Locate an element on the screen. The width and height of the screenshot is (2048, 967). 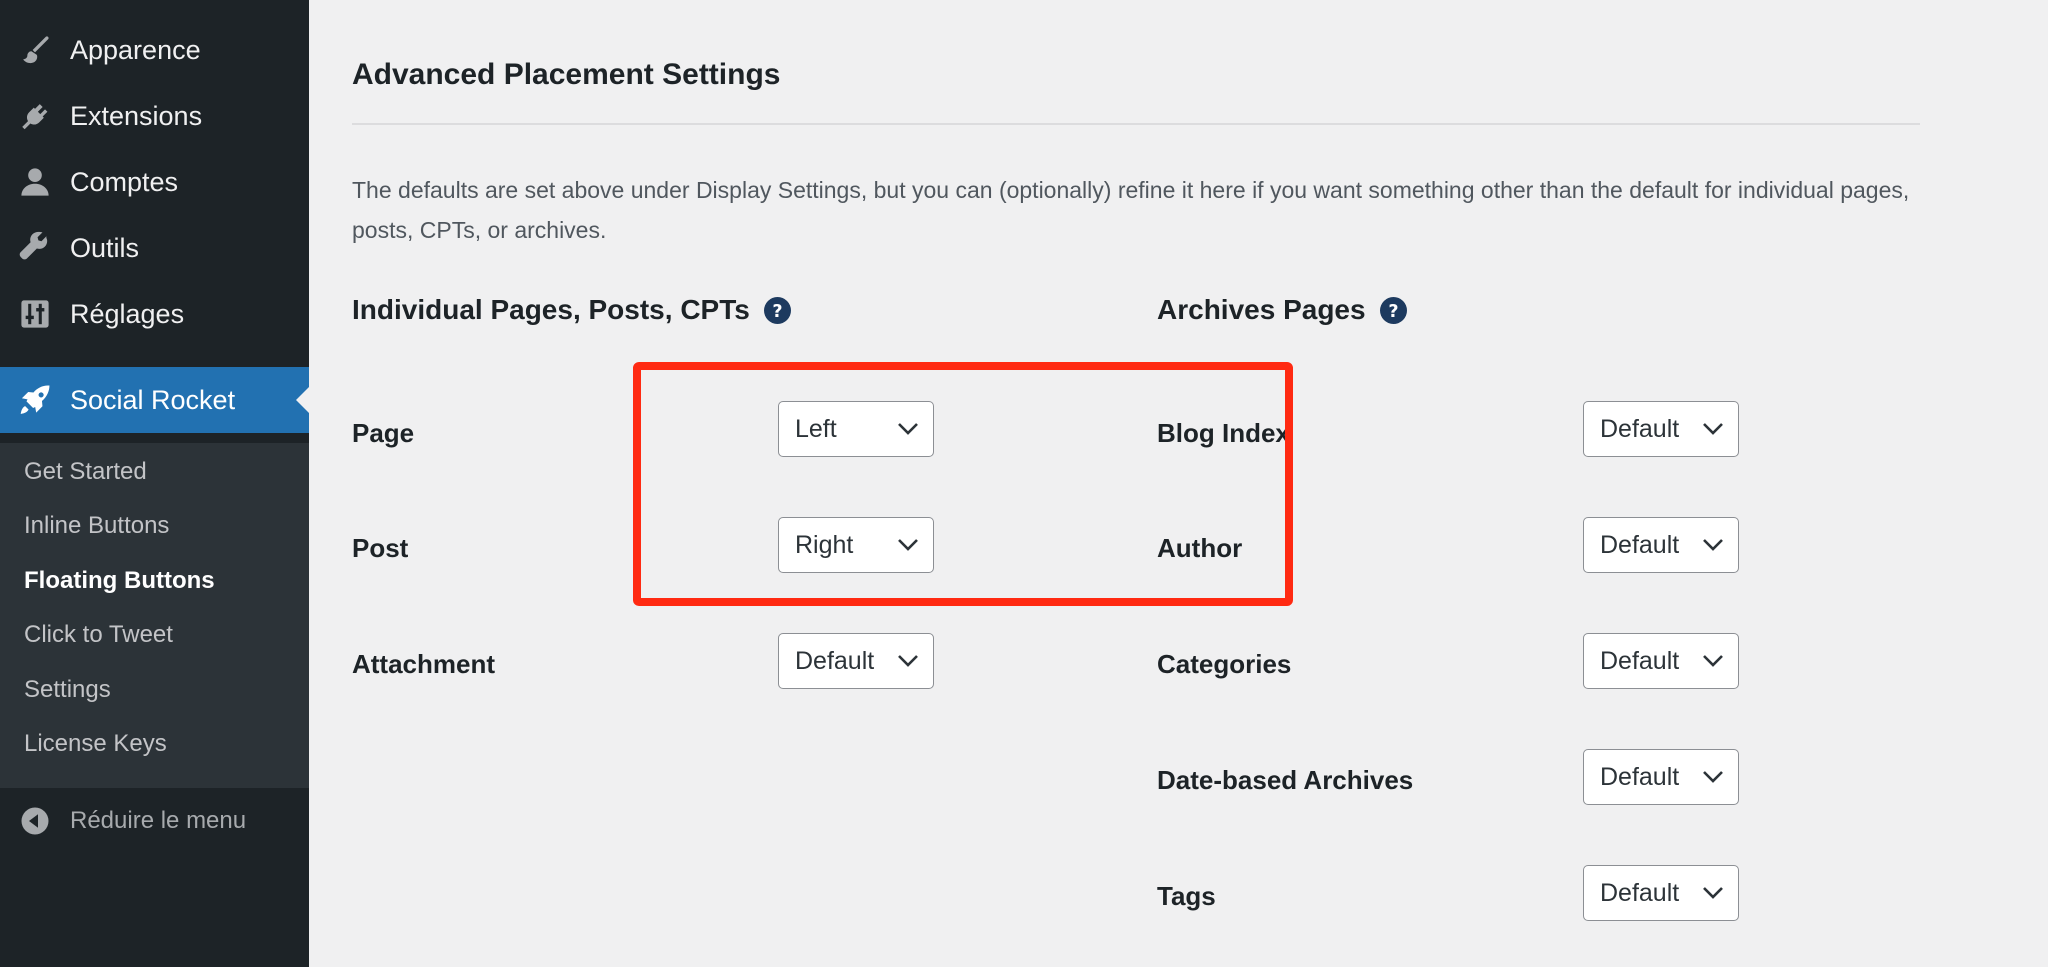
blog-index-label: Blog Index is located at coordinates (1223, 433).